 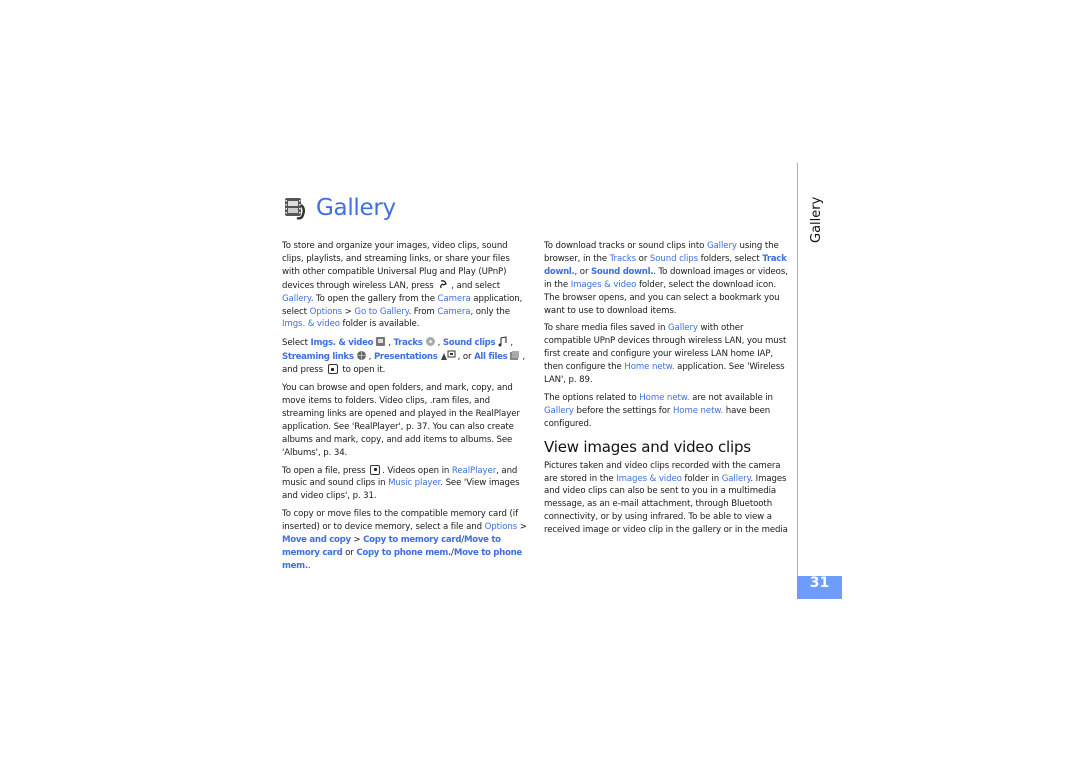 I want to click on link-move-and-copy: Move and copy, so click(x=316, y=540).